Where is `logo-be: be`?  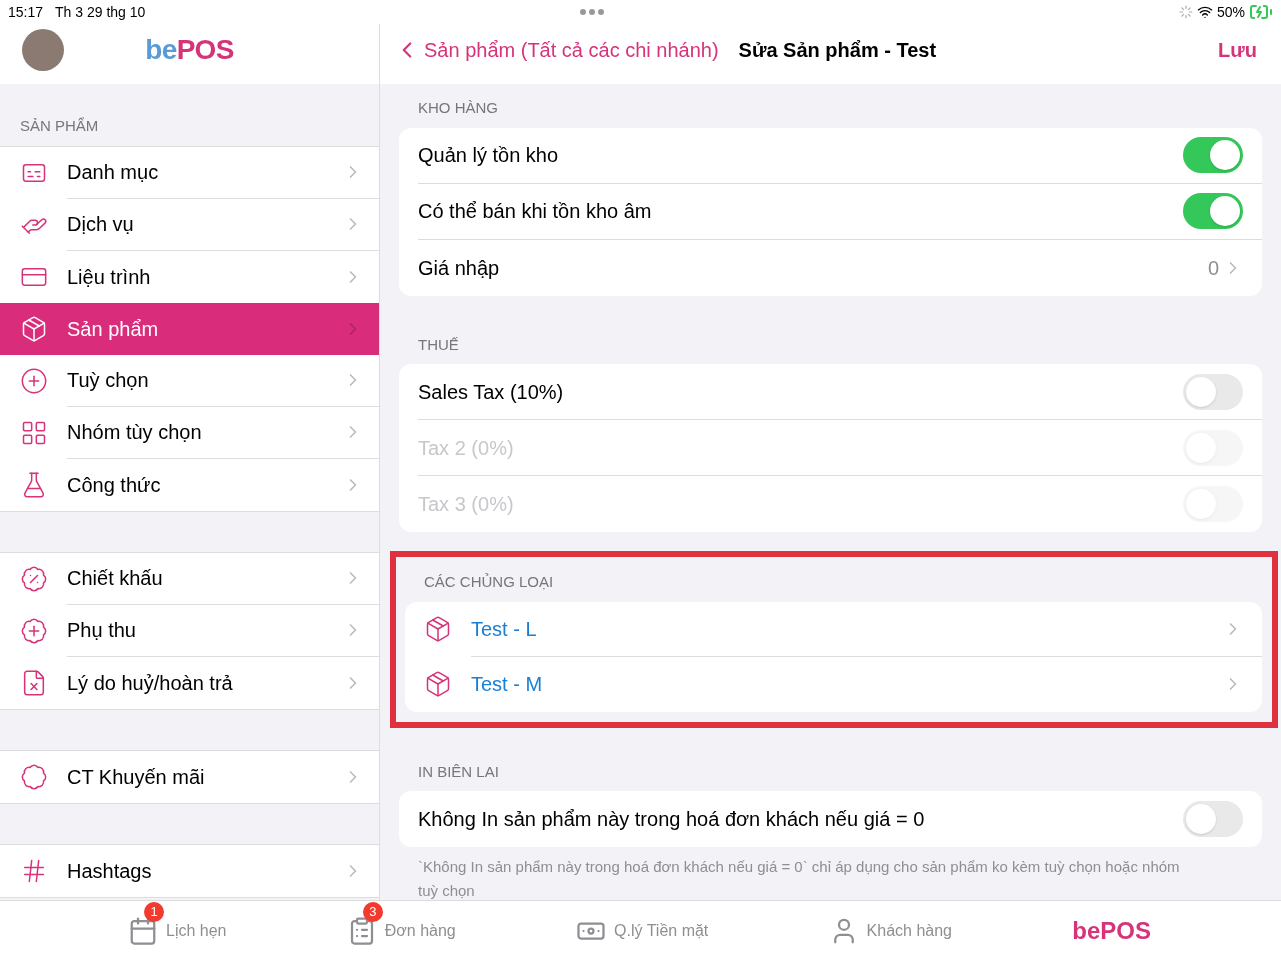 logo-be: be is located at coordinates (161, 50).